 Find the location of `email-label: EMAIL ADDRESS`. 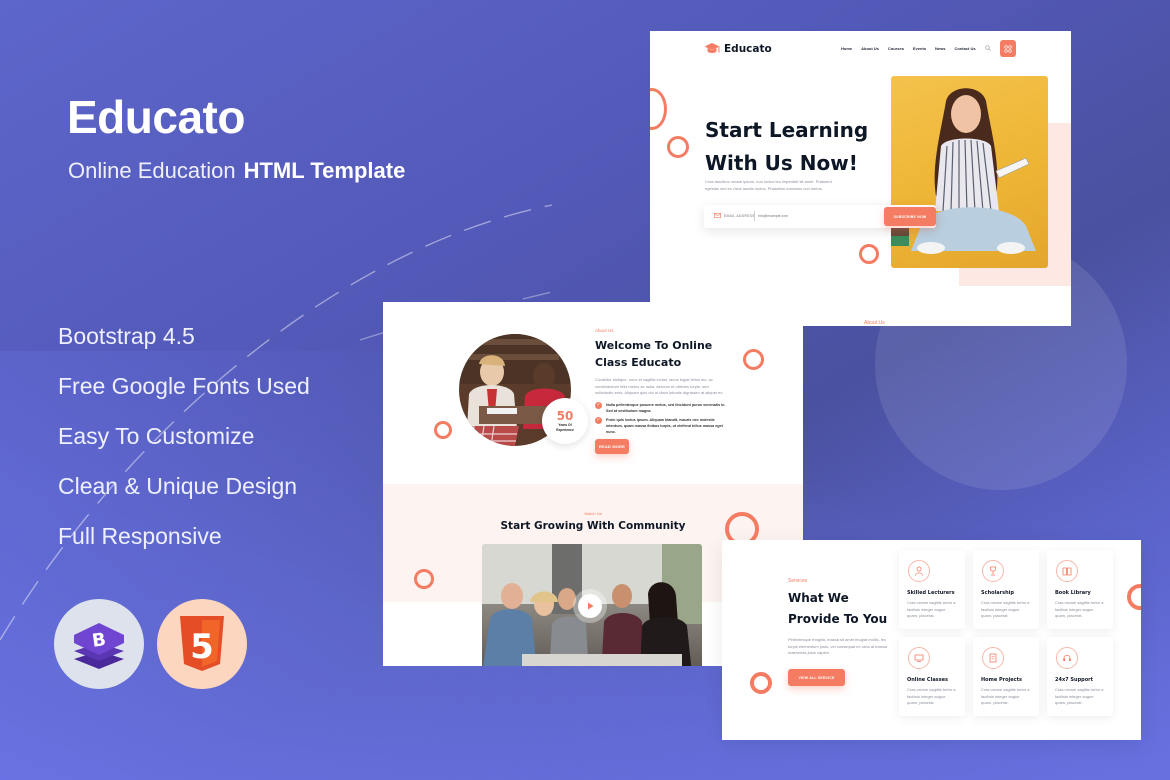

email-label: EMAIL ADDRESS is located at coordinates (739, 216).